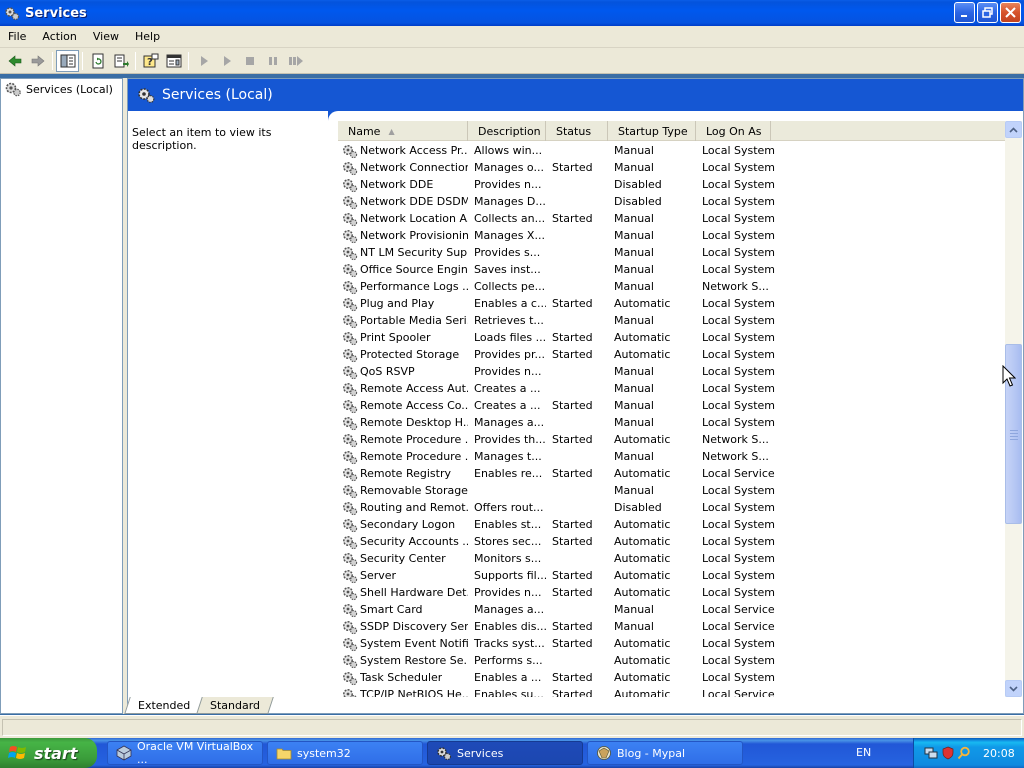 This screenshot has width=1024, height=768. What do you see at coordinates (948, 753) in the screenshot?
I see `security-shield-icon` at bounding box center [948, 753].